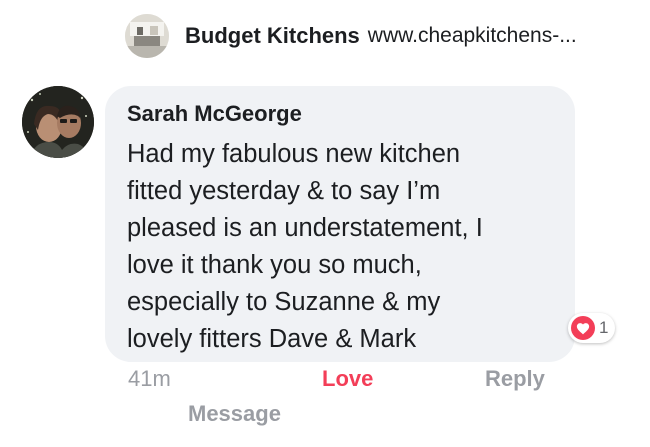 The width and height of the screenshot is (650, 447). What do you see at coordinates (272, 339) in the screenshot?
I see `comment-text-line: lovely fitters Dave & Mark` at bounding box center [272, 339].